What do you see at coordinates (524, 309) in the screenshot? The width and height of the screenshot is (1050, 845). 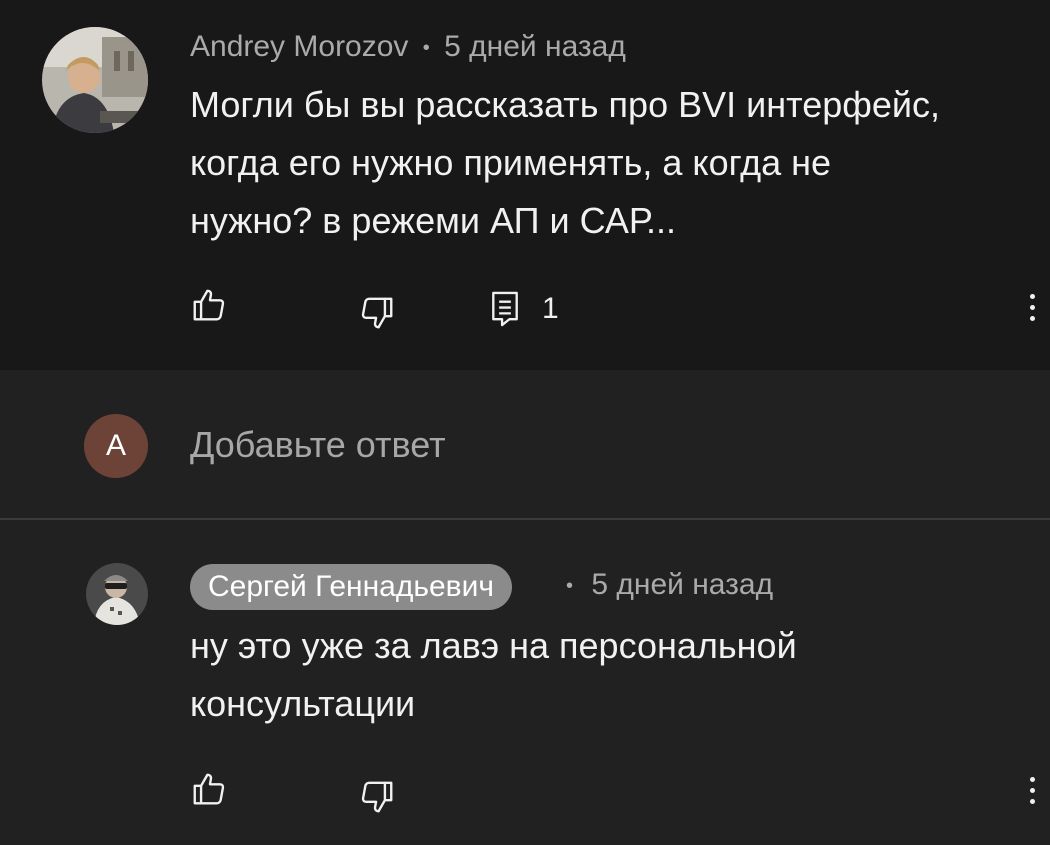 I see `replies-button: 1` at bounding box center [524, 309].